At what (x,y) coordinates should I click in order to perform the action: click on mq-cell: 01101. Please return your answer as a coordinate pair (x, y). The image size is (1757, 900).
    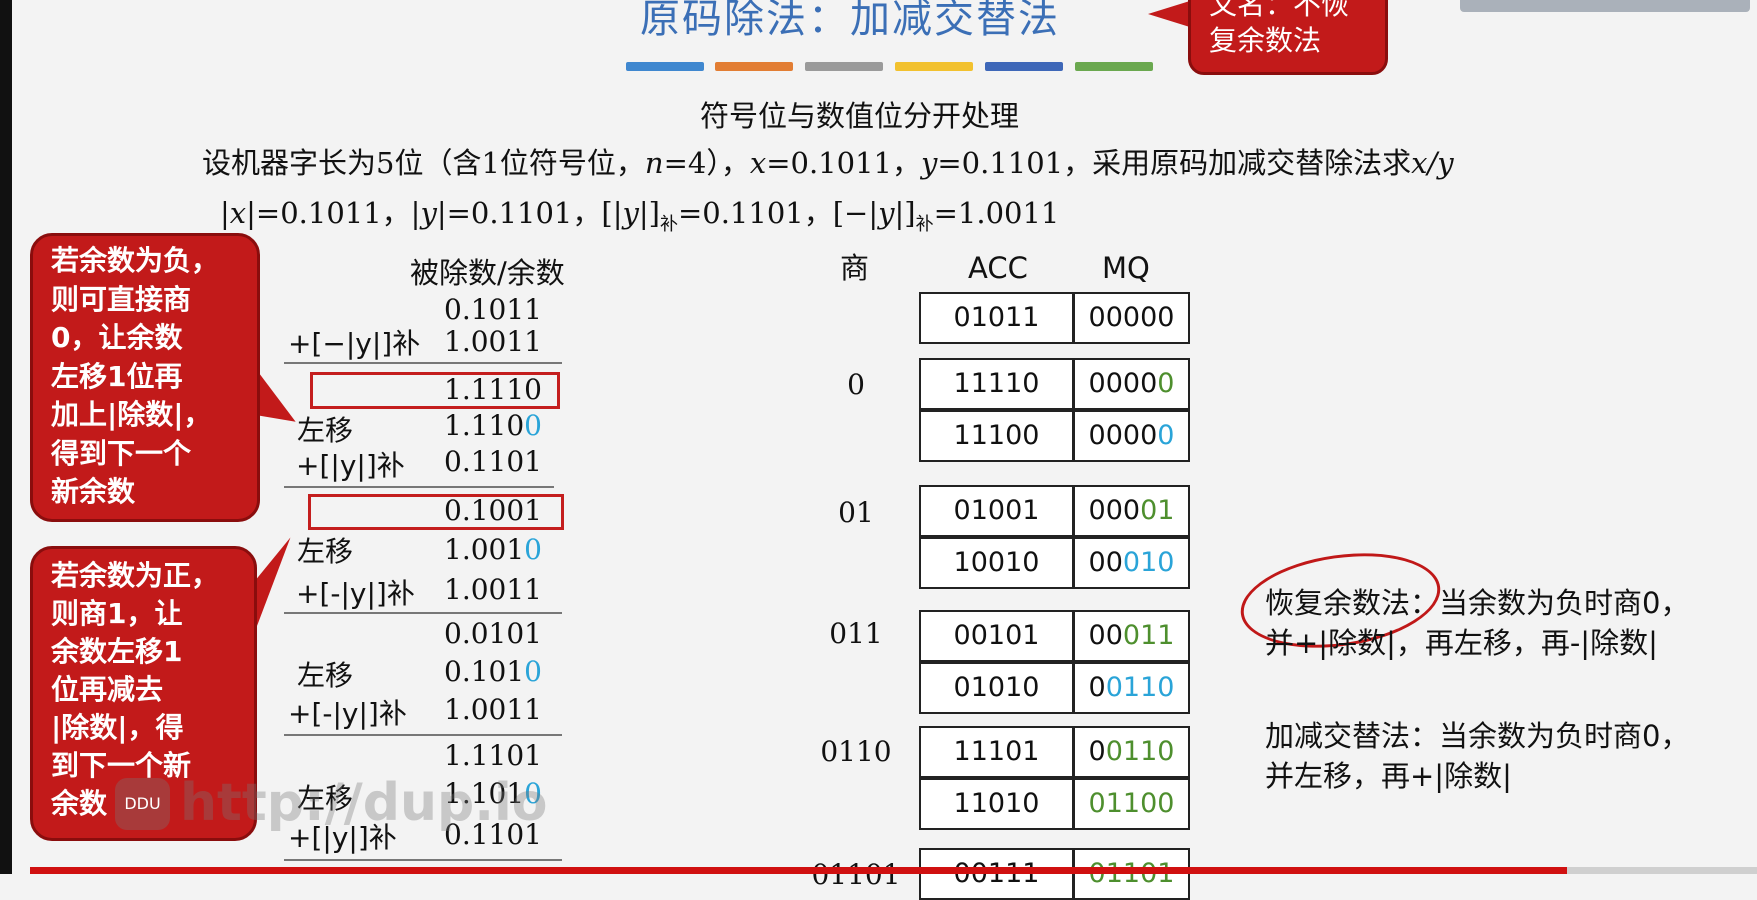
    Looking at the image, I should click on (1131, 874).